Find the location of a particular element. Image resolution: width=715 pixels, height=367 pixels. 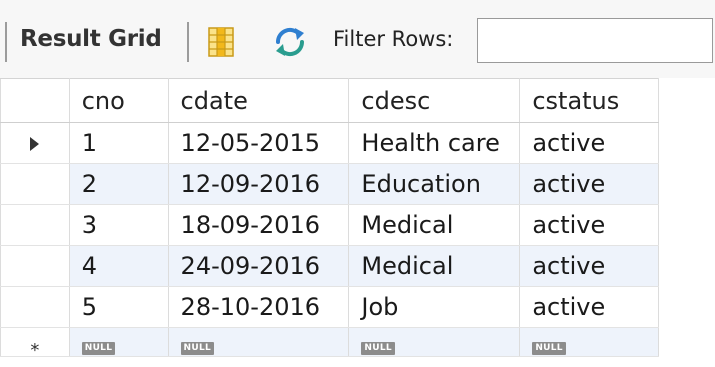

table-row: 3 18-09-2016 Medical active is located at coordinates (357, 225).